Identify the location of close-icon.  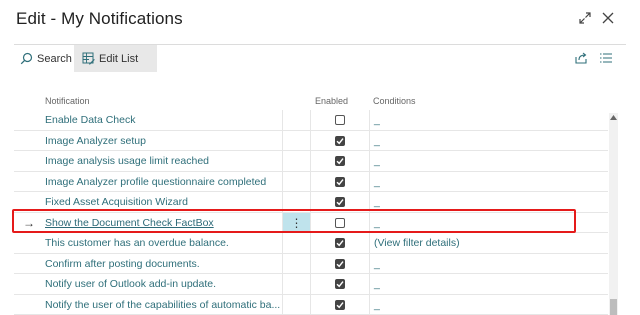
(608, 18).